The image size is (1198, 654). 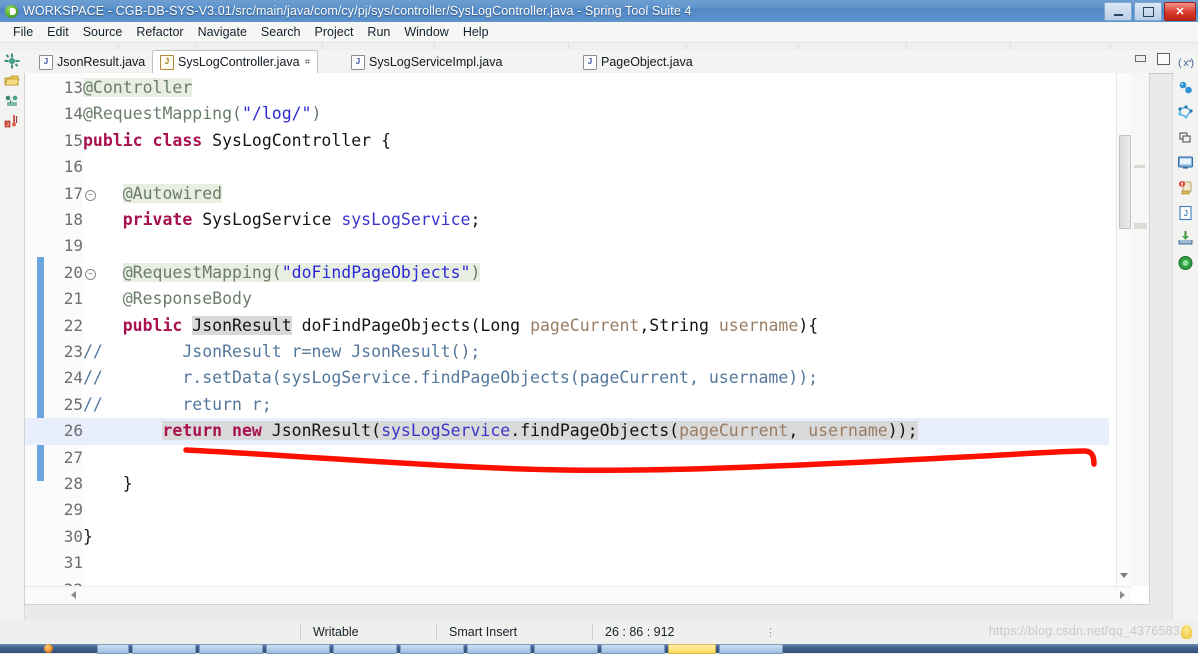 I want to click on menu-item-edit: Edit, so click(x=58, y=32).